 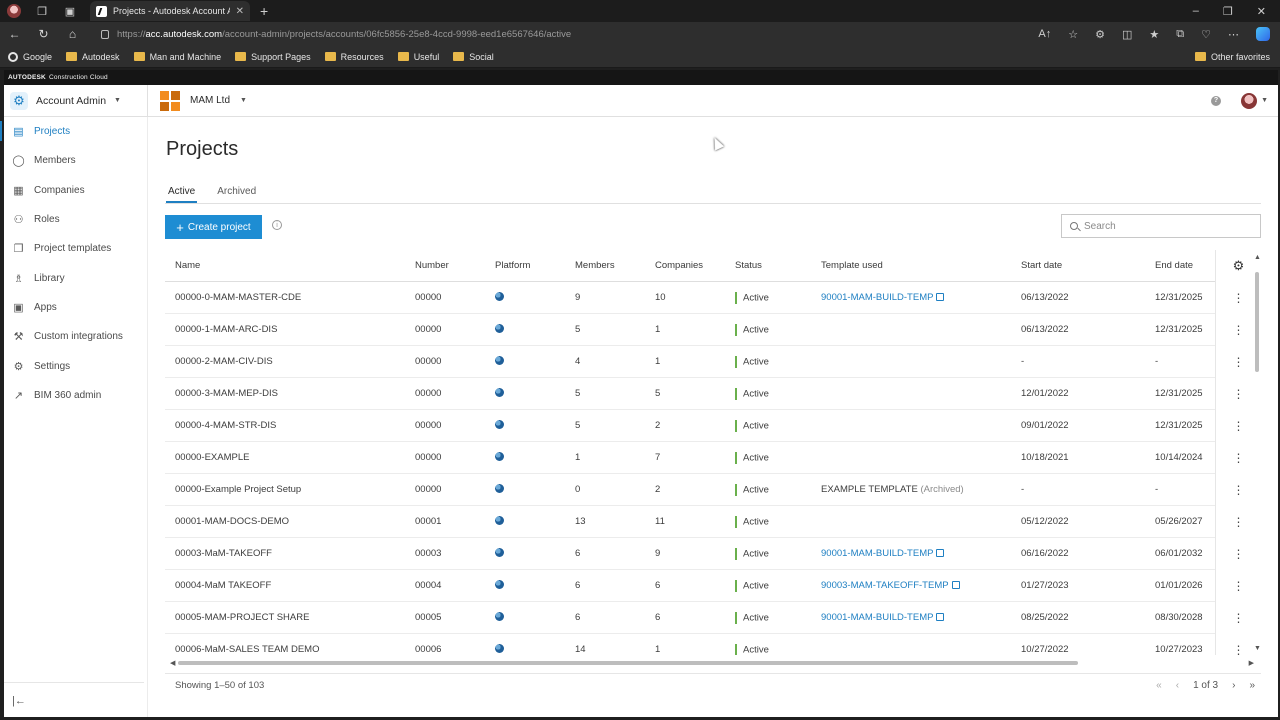 I want to click on column-header-platform: Platform, so click(x=512, y=265).